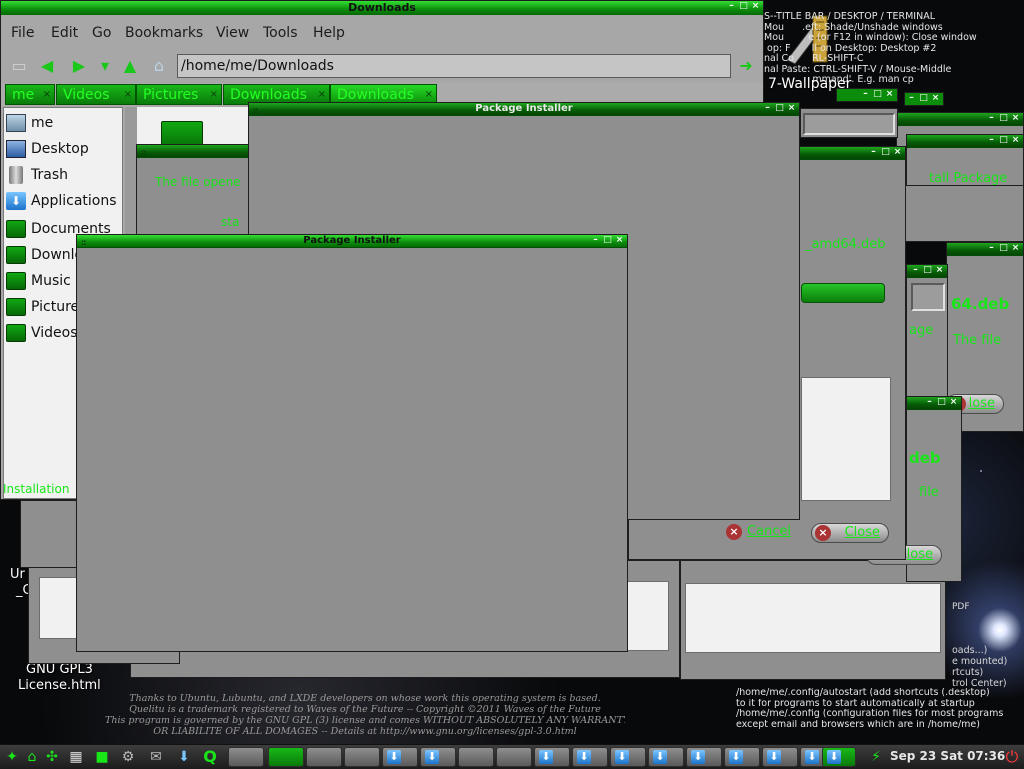  Describe the element at coordinates (101, 33) in the screenshot. I see `menu-go: Go` at that location.